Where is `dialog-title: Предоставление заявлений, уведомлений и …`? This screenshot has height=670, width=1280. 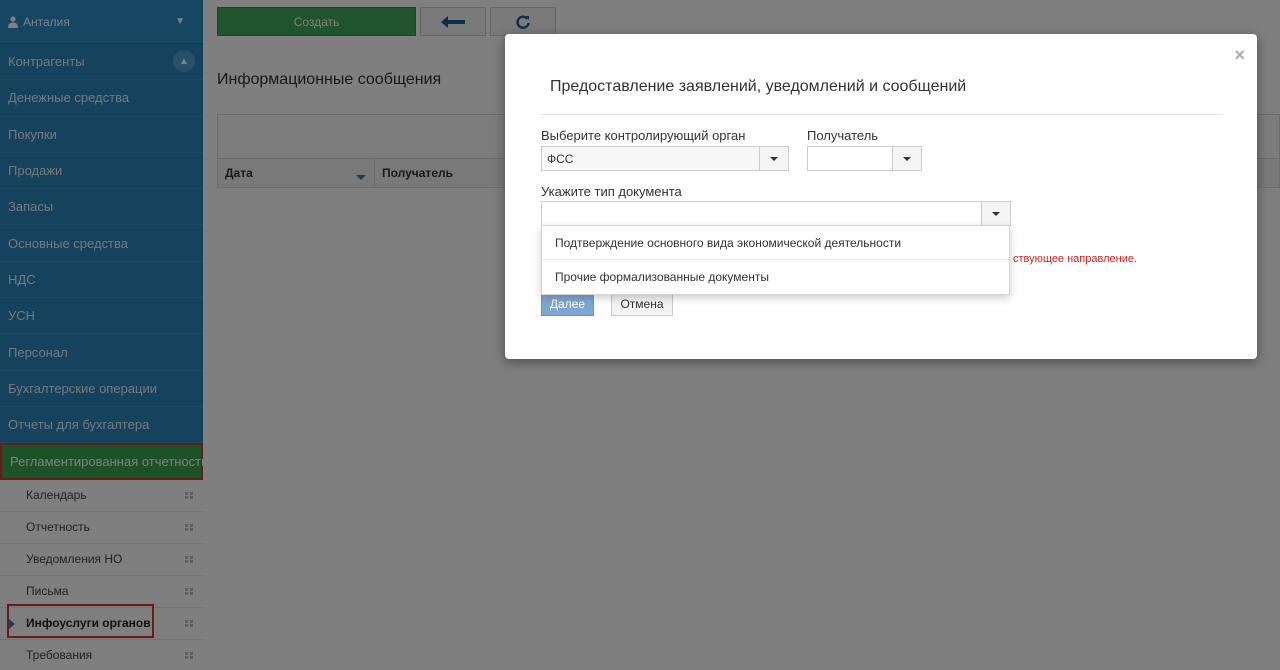 dialog-title: Предоставление заявлений, уведомлений и … is located at coordinates (758, 86).